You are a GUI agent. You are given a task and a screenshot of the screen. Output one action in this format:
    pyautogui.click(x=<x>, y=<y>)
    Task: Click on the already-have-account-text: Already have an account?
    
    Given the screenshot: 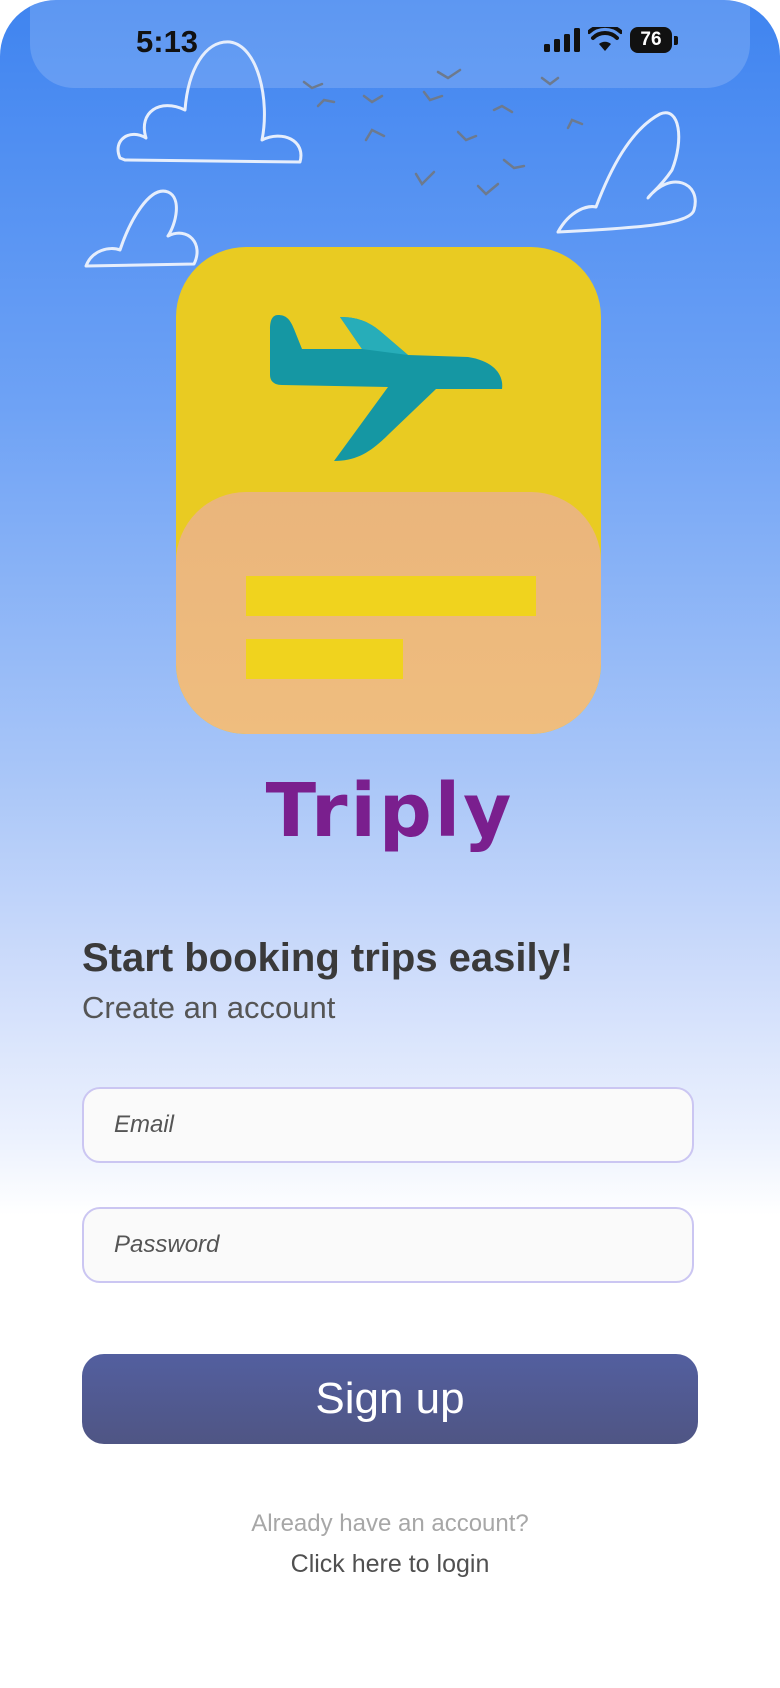 What is the action you would take?
    pyautogui.click(x=390, y=1523)
    